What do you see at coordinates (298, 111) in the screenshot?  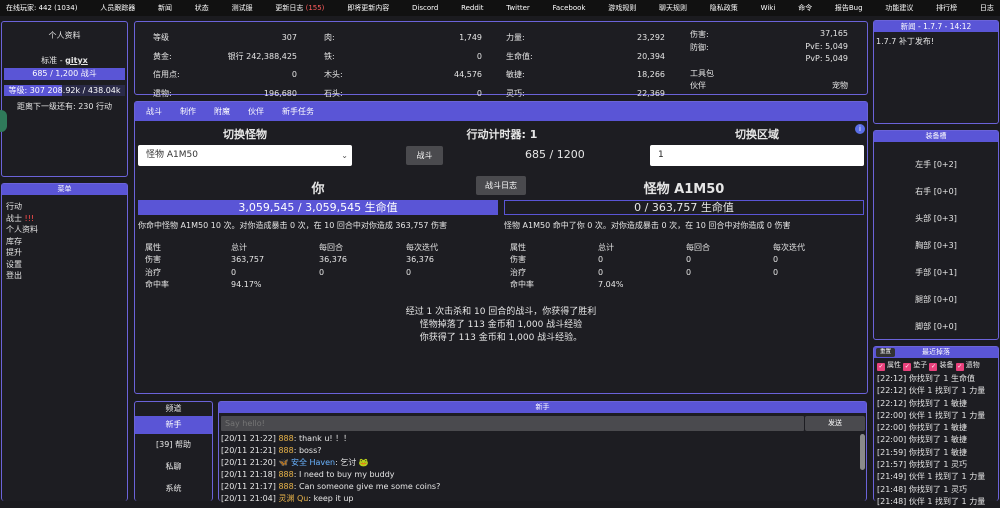 I see `tab-newbie-quests: 新手任务` at bounding box center [298, 111].